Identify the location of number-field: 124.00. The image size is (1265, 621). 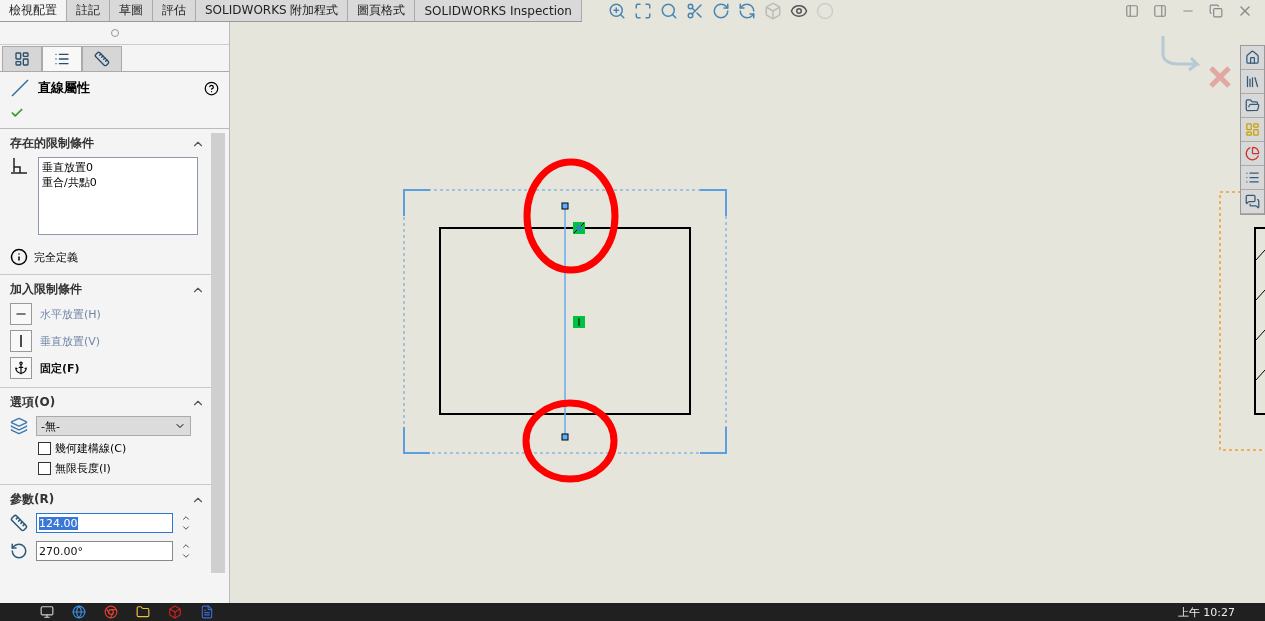
(104, 523).